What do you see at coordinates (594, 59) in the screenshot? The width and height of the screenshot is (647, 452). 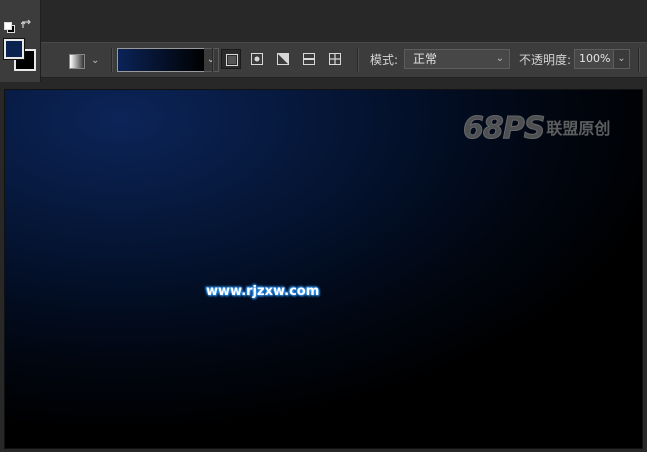 I see `opacity-field: 100%` at bounding box center [594, 59].